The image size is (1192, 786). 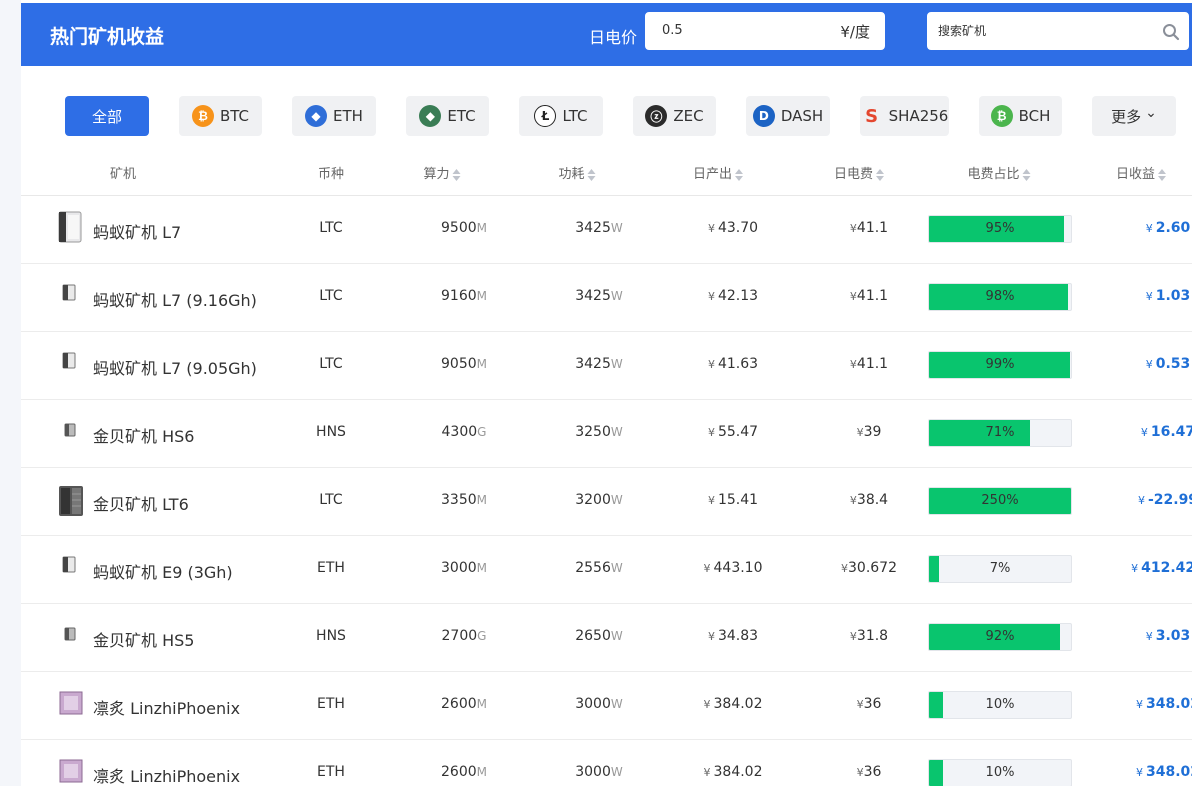 I want to click on electricity-price-value: 0.5, so click(x=672, y=30).